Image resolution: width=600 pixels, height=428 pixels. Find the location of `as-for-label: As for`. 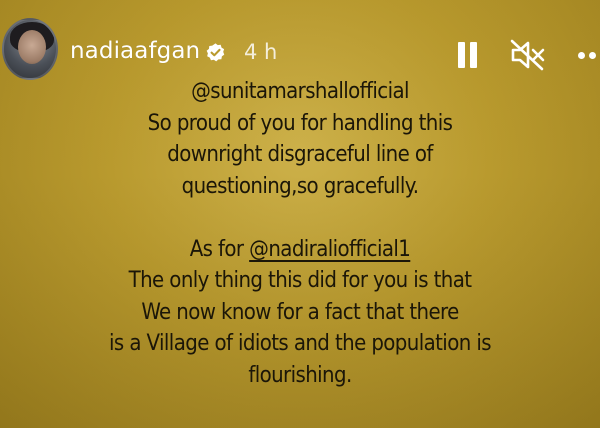

as-for-label: As for is located at coordinates (219, 249).